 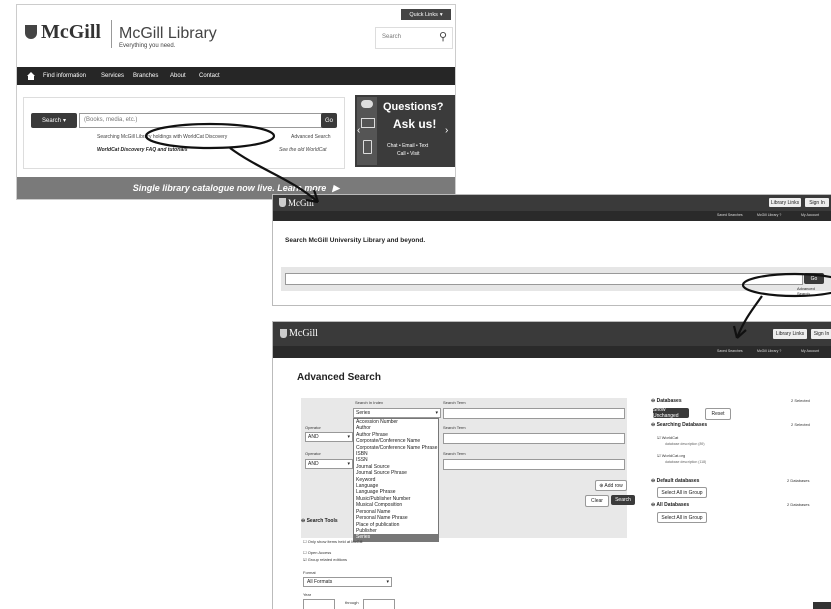 What do you see at coordinates (329, 464) in the screenshot?
I see `operator-select-2: AND ▾` at bounding box center [329, 464].